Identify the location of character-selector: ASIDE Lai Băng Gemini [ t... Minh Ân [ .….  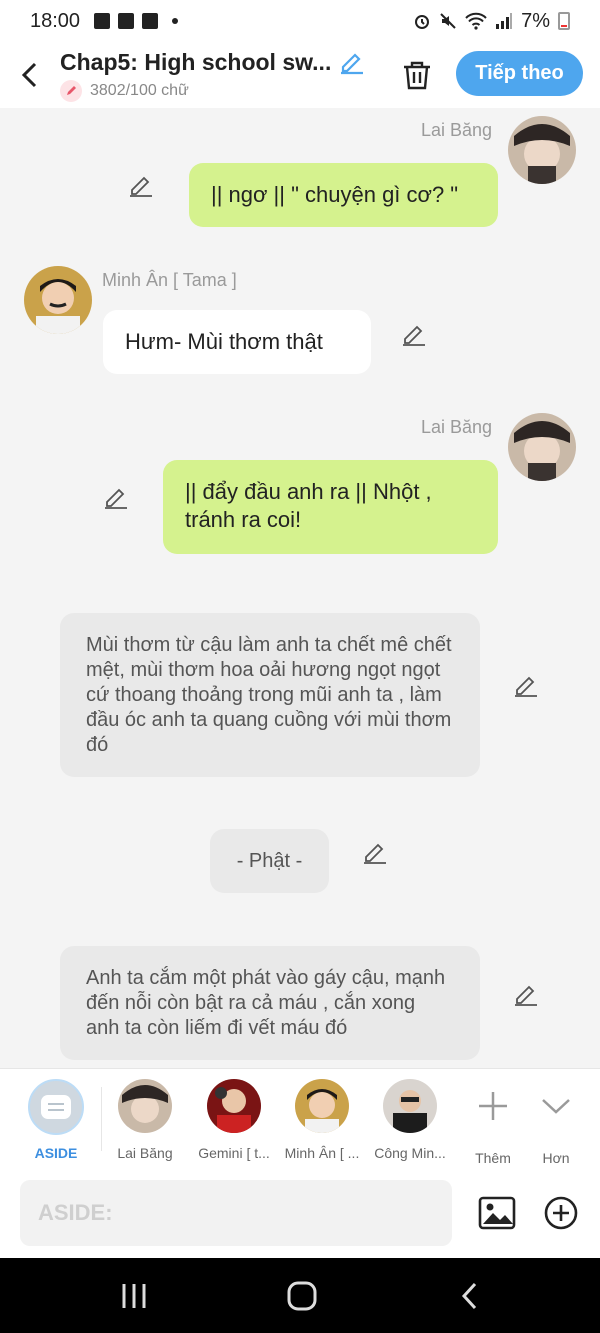
(300, 1119).